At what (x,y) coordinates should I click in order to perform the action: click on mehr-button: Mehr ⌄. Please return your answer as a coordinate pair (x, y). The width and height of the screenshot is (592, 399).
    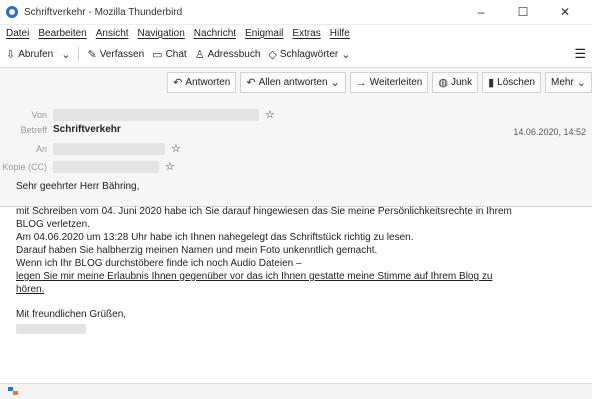
    Looking at the image, I should click on (568, 82).